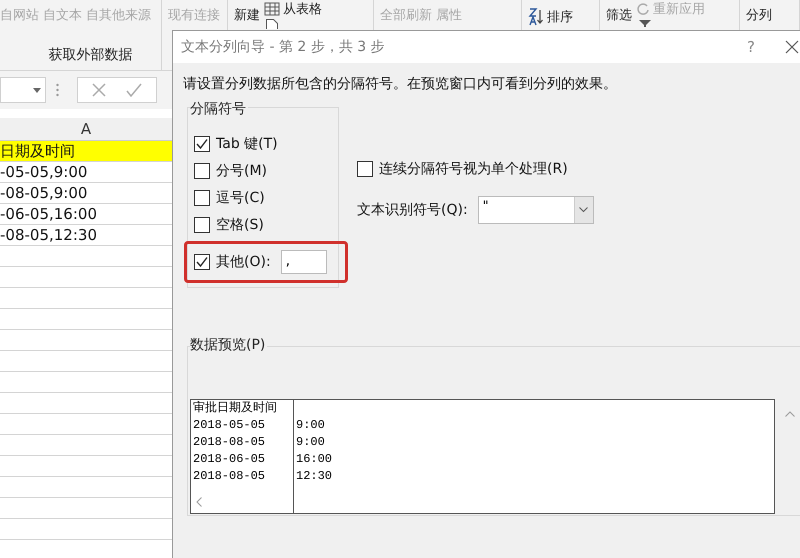  I want to click on column-header: A, so click(86, 129).